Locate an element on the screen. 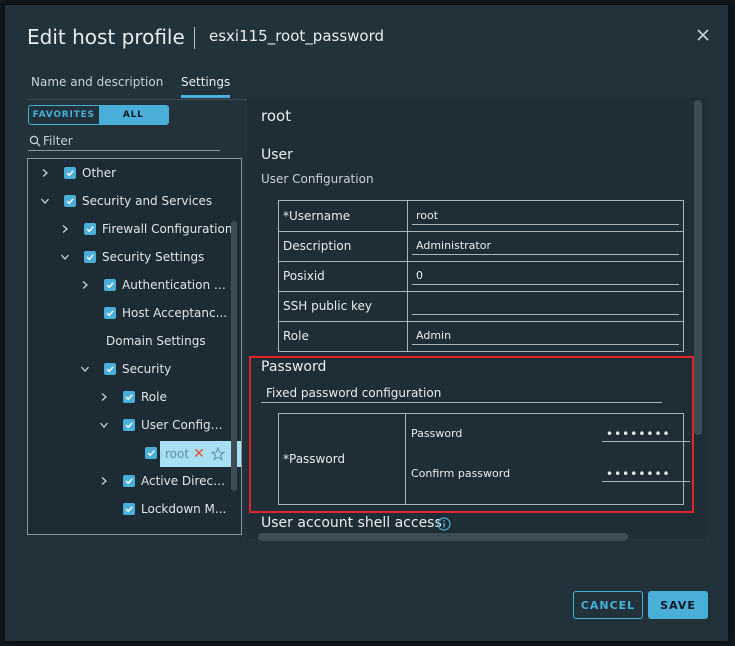 The height and width of the screenshot is (646, 735). search-icon is located at coordinates (35, 141).